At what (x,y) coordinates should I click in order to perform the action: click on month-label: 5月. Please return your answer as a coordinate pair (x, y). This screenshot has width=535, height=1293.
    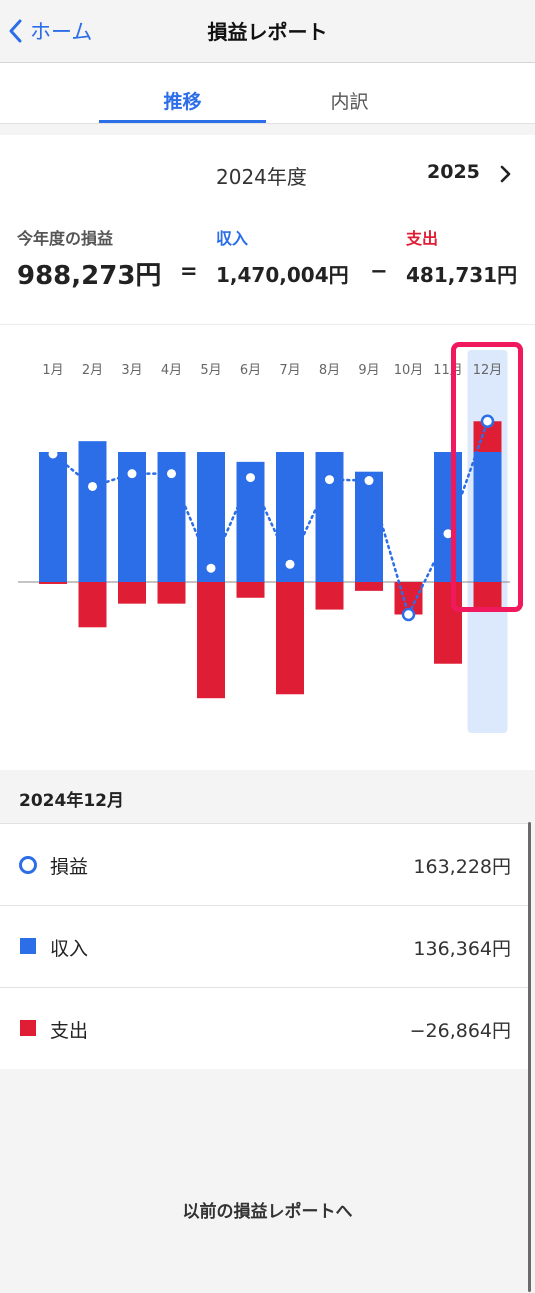
    Looking at the image, I should click on (210, 370).